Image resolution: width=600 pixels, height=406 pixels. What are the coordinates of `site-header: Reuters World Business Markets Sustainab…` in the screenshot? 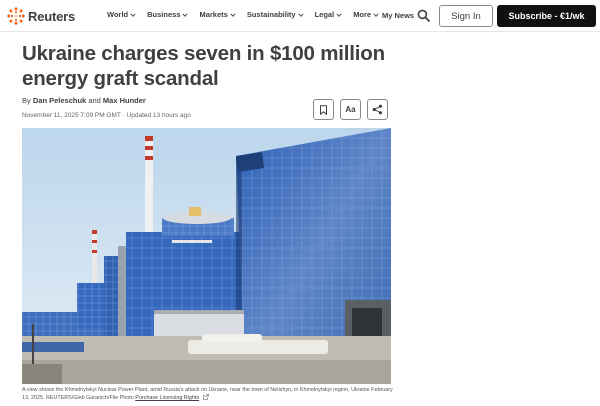 It's located at (300, 16).